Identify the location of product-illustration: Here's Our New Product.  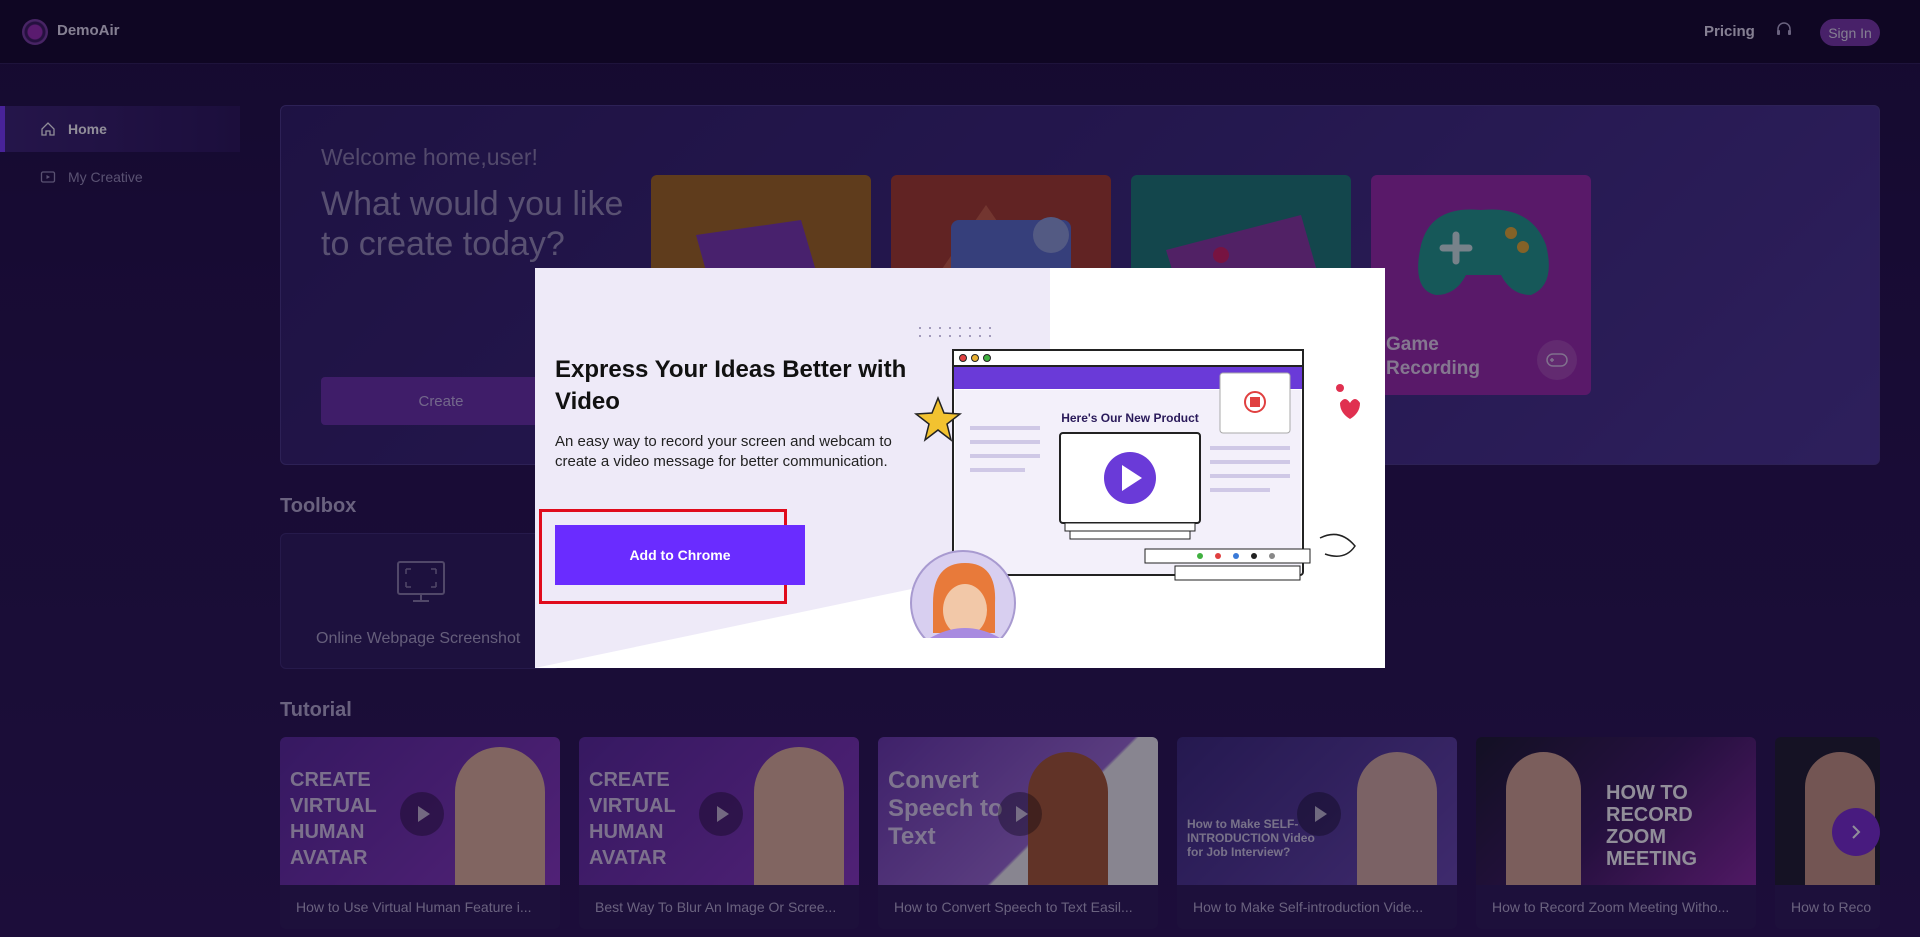
(1135, 482).